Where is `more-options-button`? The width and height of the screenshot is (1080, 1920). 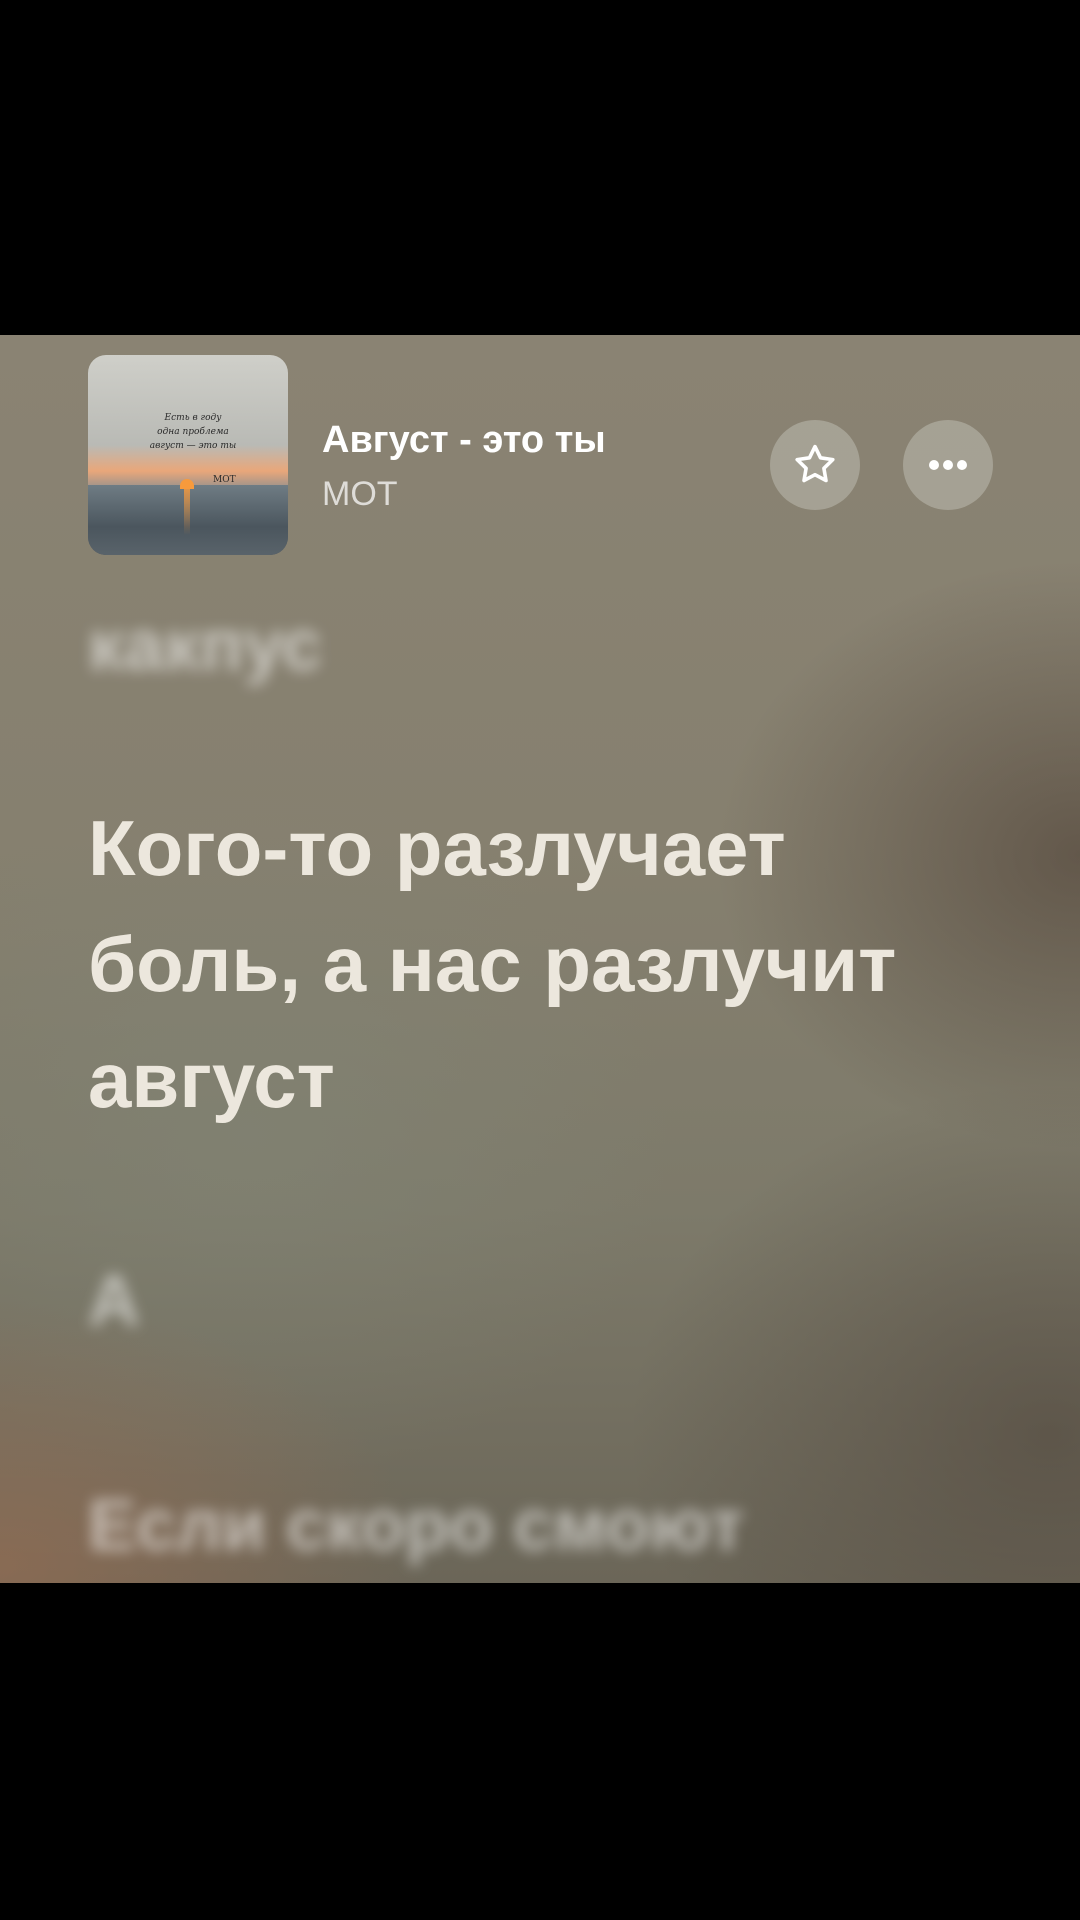
more-options-button is located at coordinates (948, 465).